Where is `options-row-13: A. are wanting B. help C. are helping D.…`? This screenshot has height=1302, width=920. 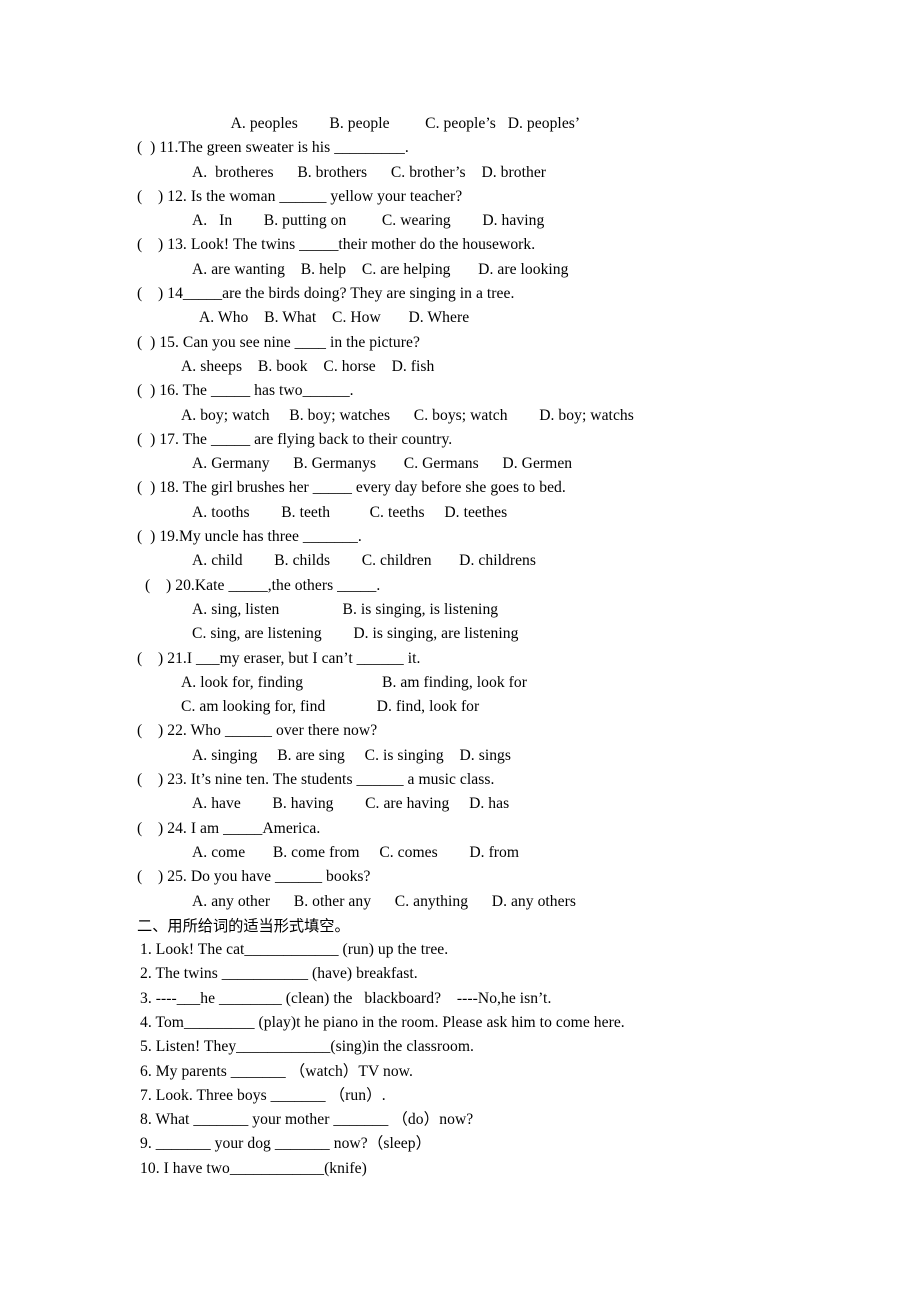 options-row-13: A. are wanting B. help C. are helping D.… is located at coordinates (380, 269).